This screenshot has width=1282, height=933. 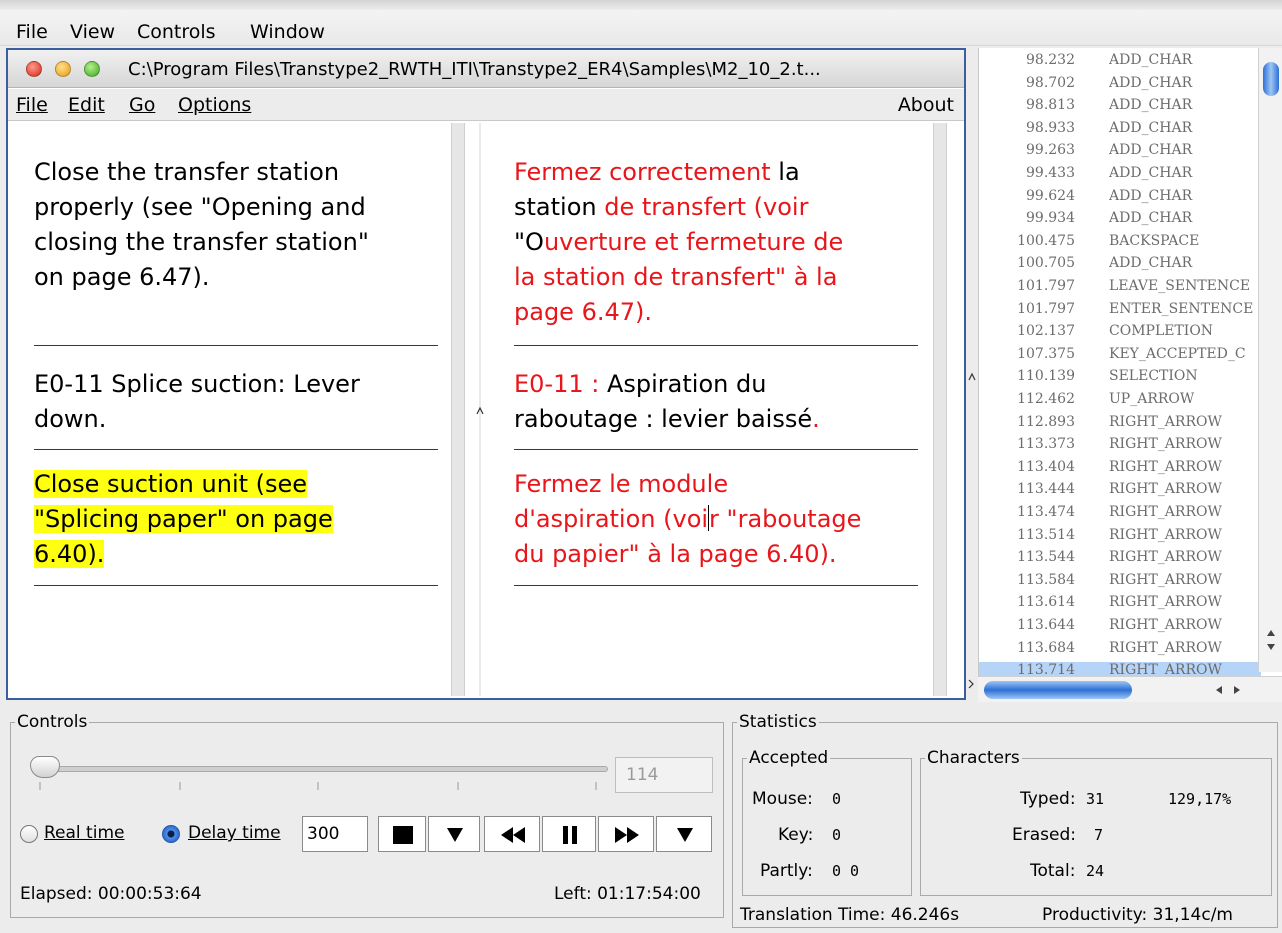 What do you see at coordinates (171, 484) in the screenshot?
I see `source-line-highlighted: Close suction unit (see` at bounding box center [171, 484].